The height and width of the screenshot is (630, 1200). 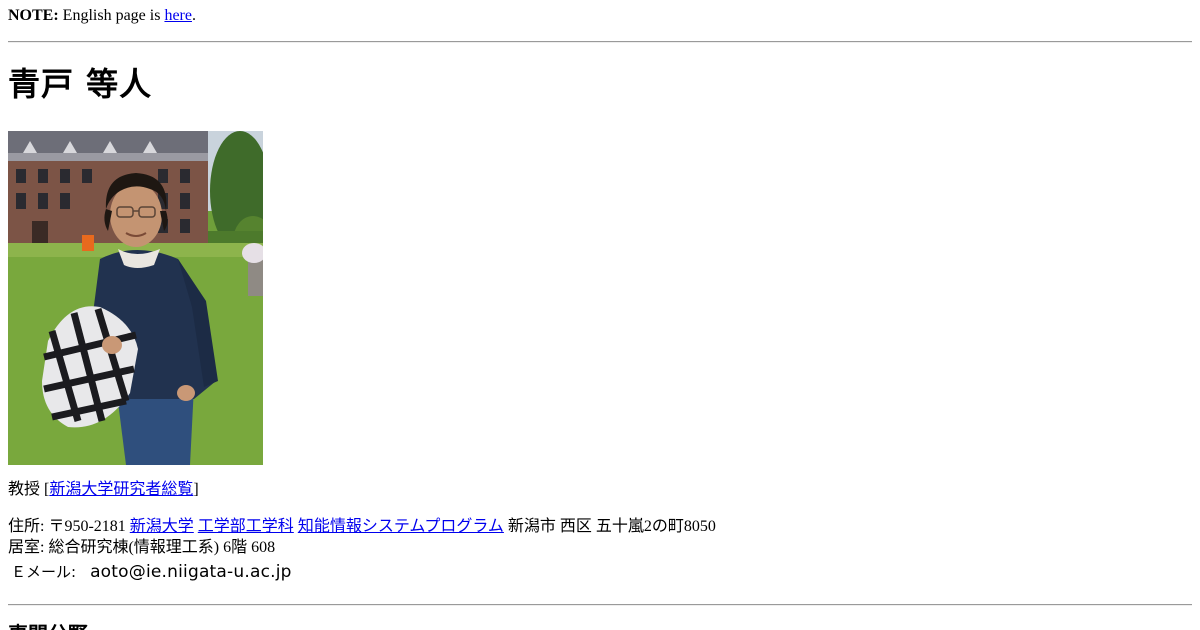 I want to click on note-line: NOTE: English page is here., so click(x=102, y=16).